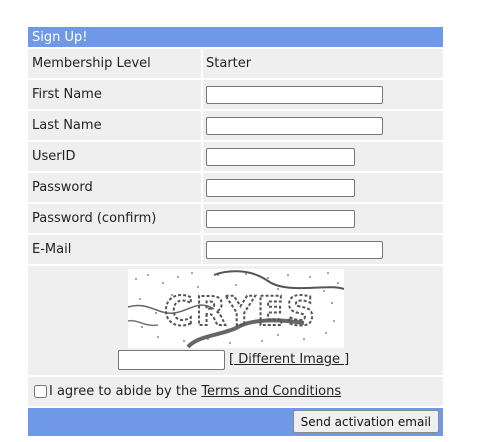  I want to click on membership-level-row: Membership Level Starter, so click(235, 64).